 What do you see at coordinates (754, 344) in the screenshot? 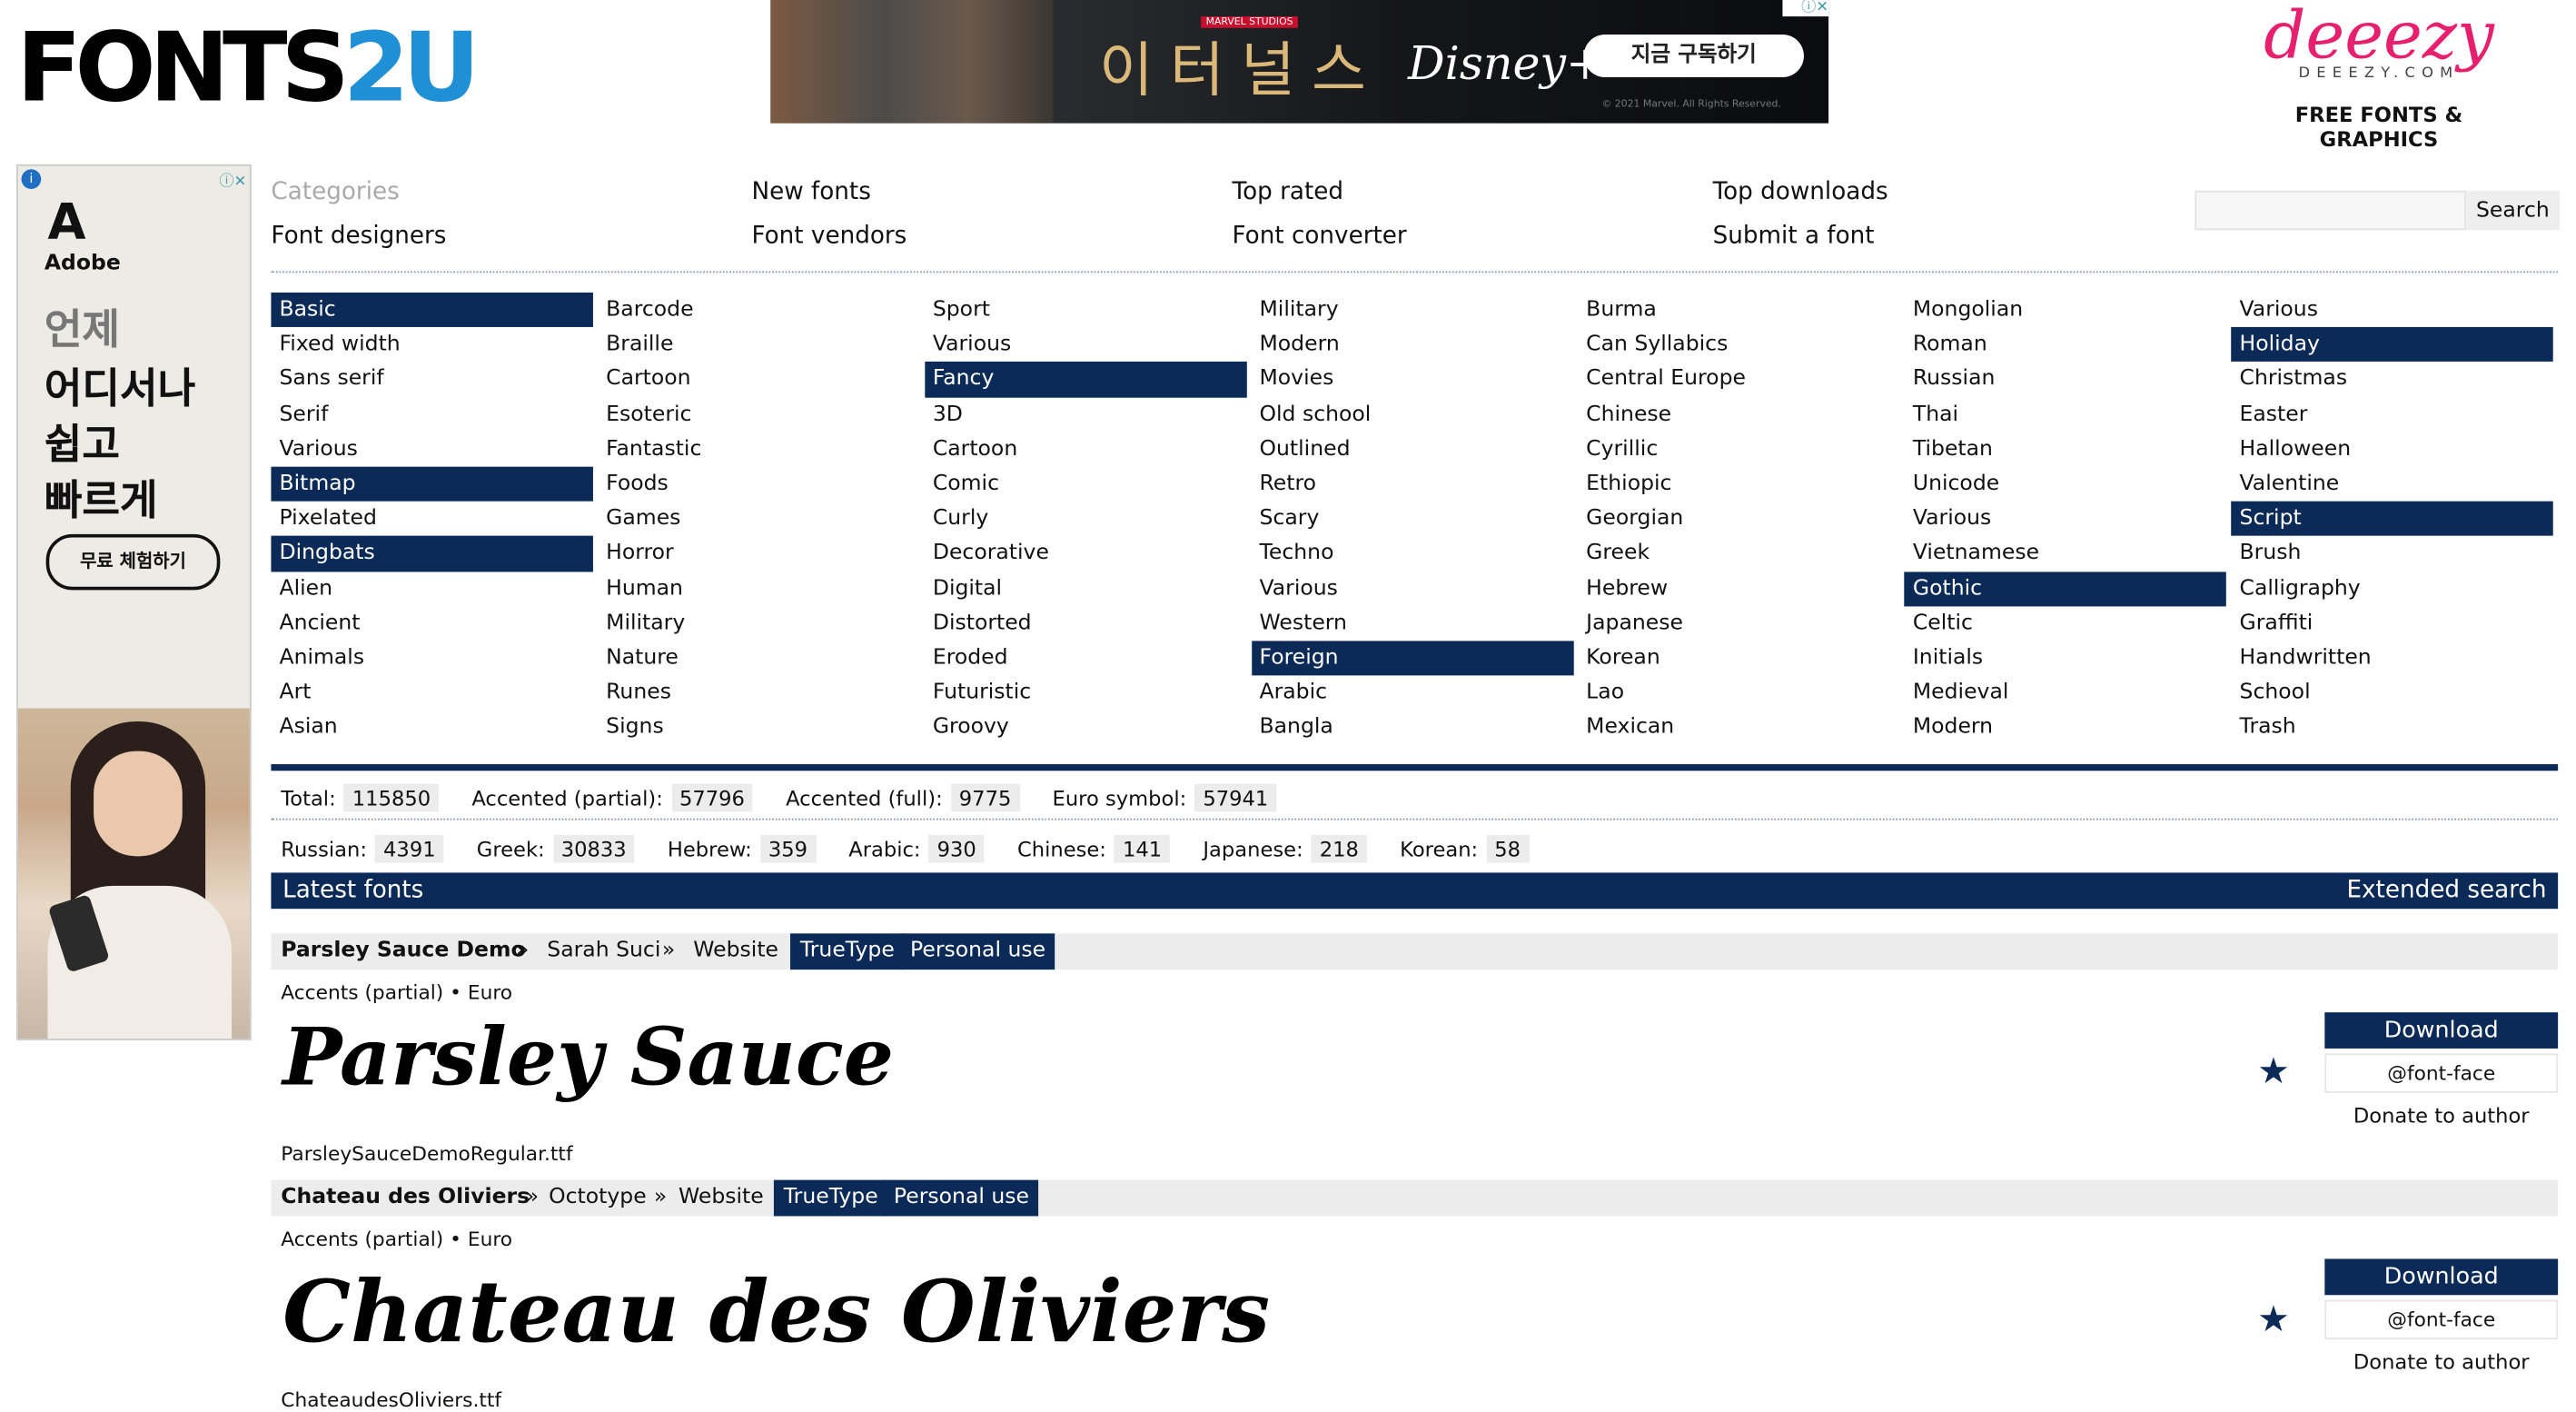
I see `category-link: Braille` at bounding box center [754, 344].